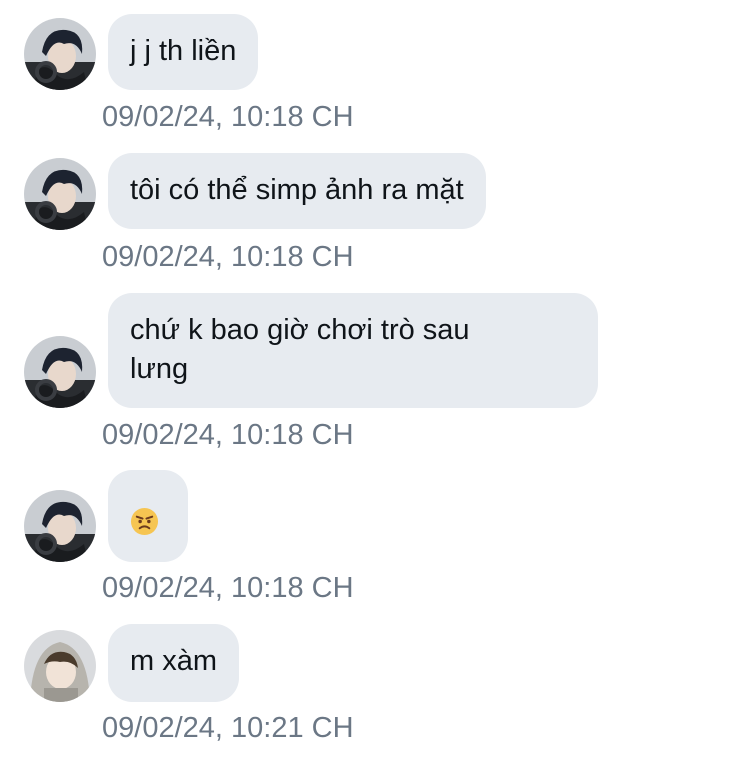  Describe the element at coordinates (228, 728) in the screenshot. I see `message-timestamp: 09/02/24, 10:21 CH` at that location.